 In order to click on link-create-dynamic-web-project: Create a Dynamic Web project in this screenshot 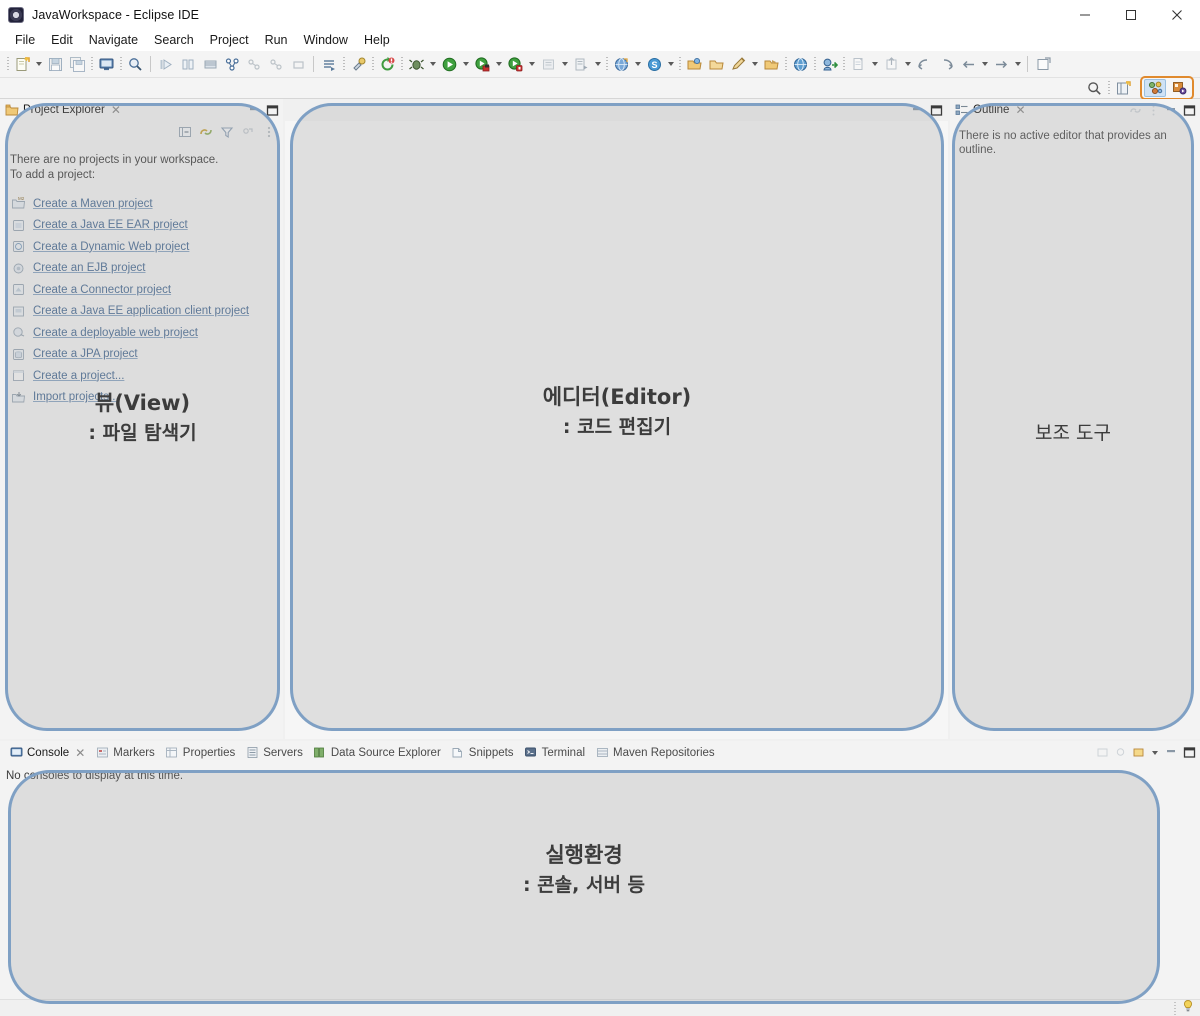, I will do `click(141, 247)`.